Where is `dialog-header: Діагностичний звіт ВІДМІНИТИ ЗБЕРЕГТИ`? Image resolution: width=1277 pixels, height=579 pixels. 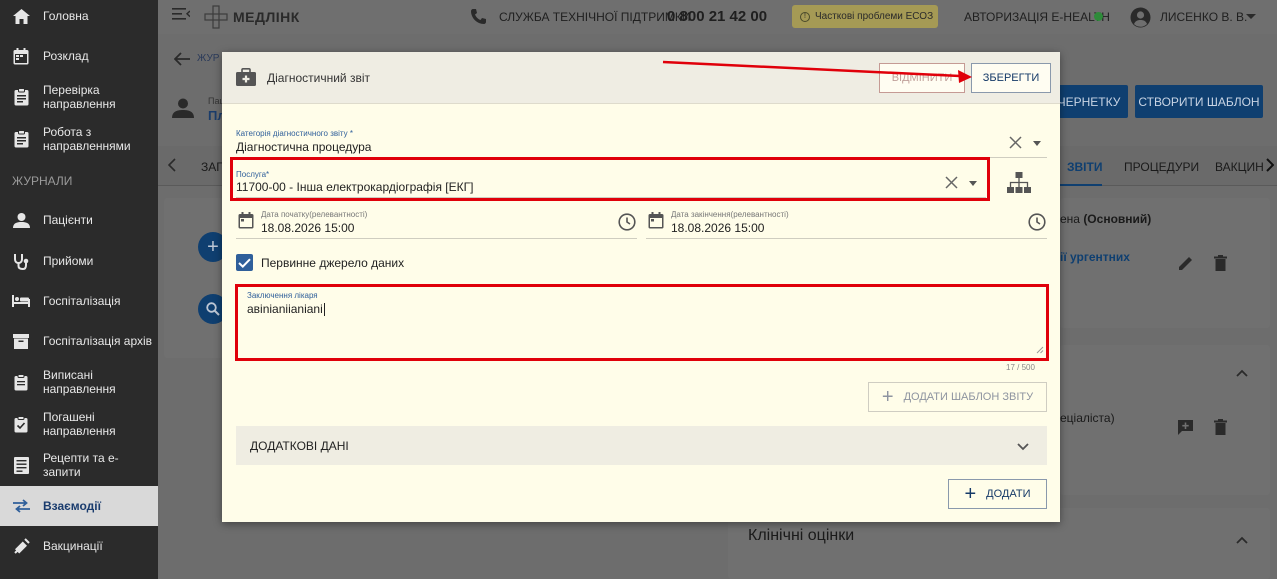
dialog-header: Діагностичний звіт ВІДМІНИТИ ЗБЕРЕГТИ is located at coordinates (641, 78).